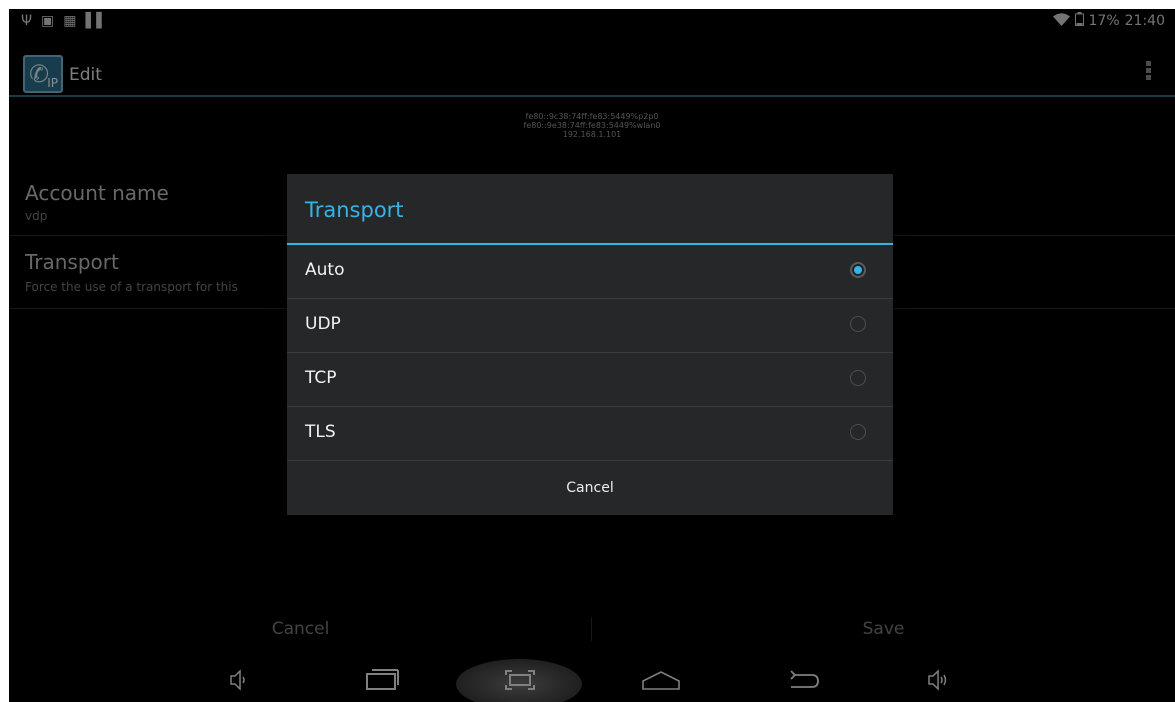  Describe the element at coordinates (590, 326) in the screenshot. I see `option-udp: UDP` at that location.